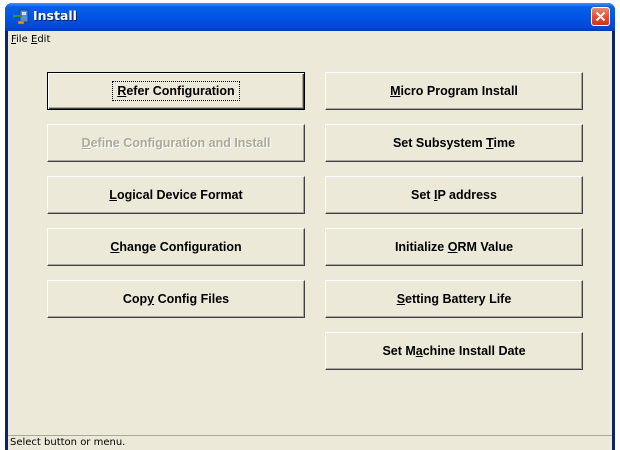 The height and width of the screenshot is (450, 620). I want to click on button-label-prefix: Set Subsystem, so click(439, 143).